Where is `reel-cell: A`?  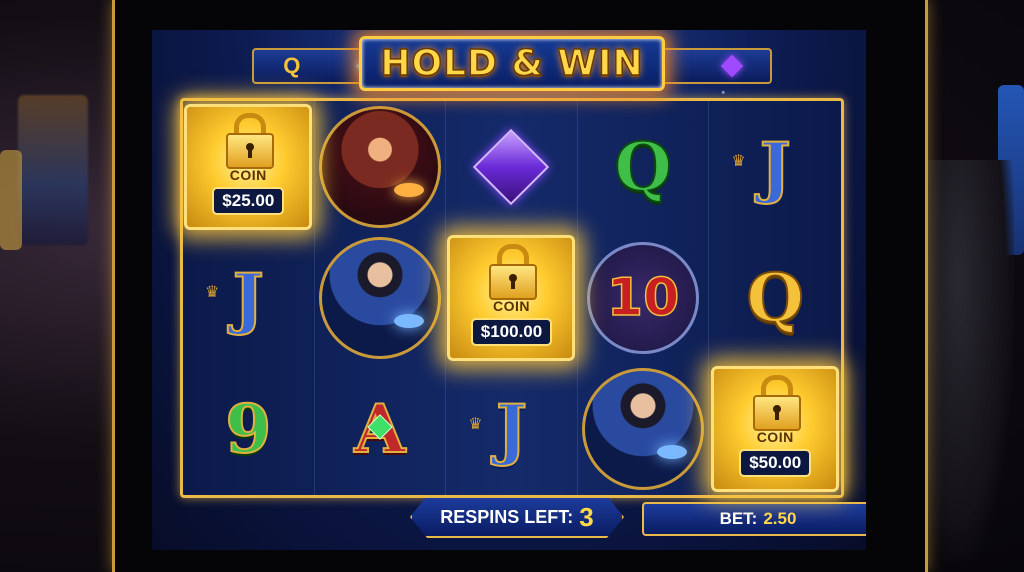
reel-cell: A is located at coordinates (381, 429).